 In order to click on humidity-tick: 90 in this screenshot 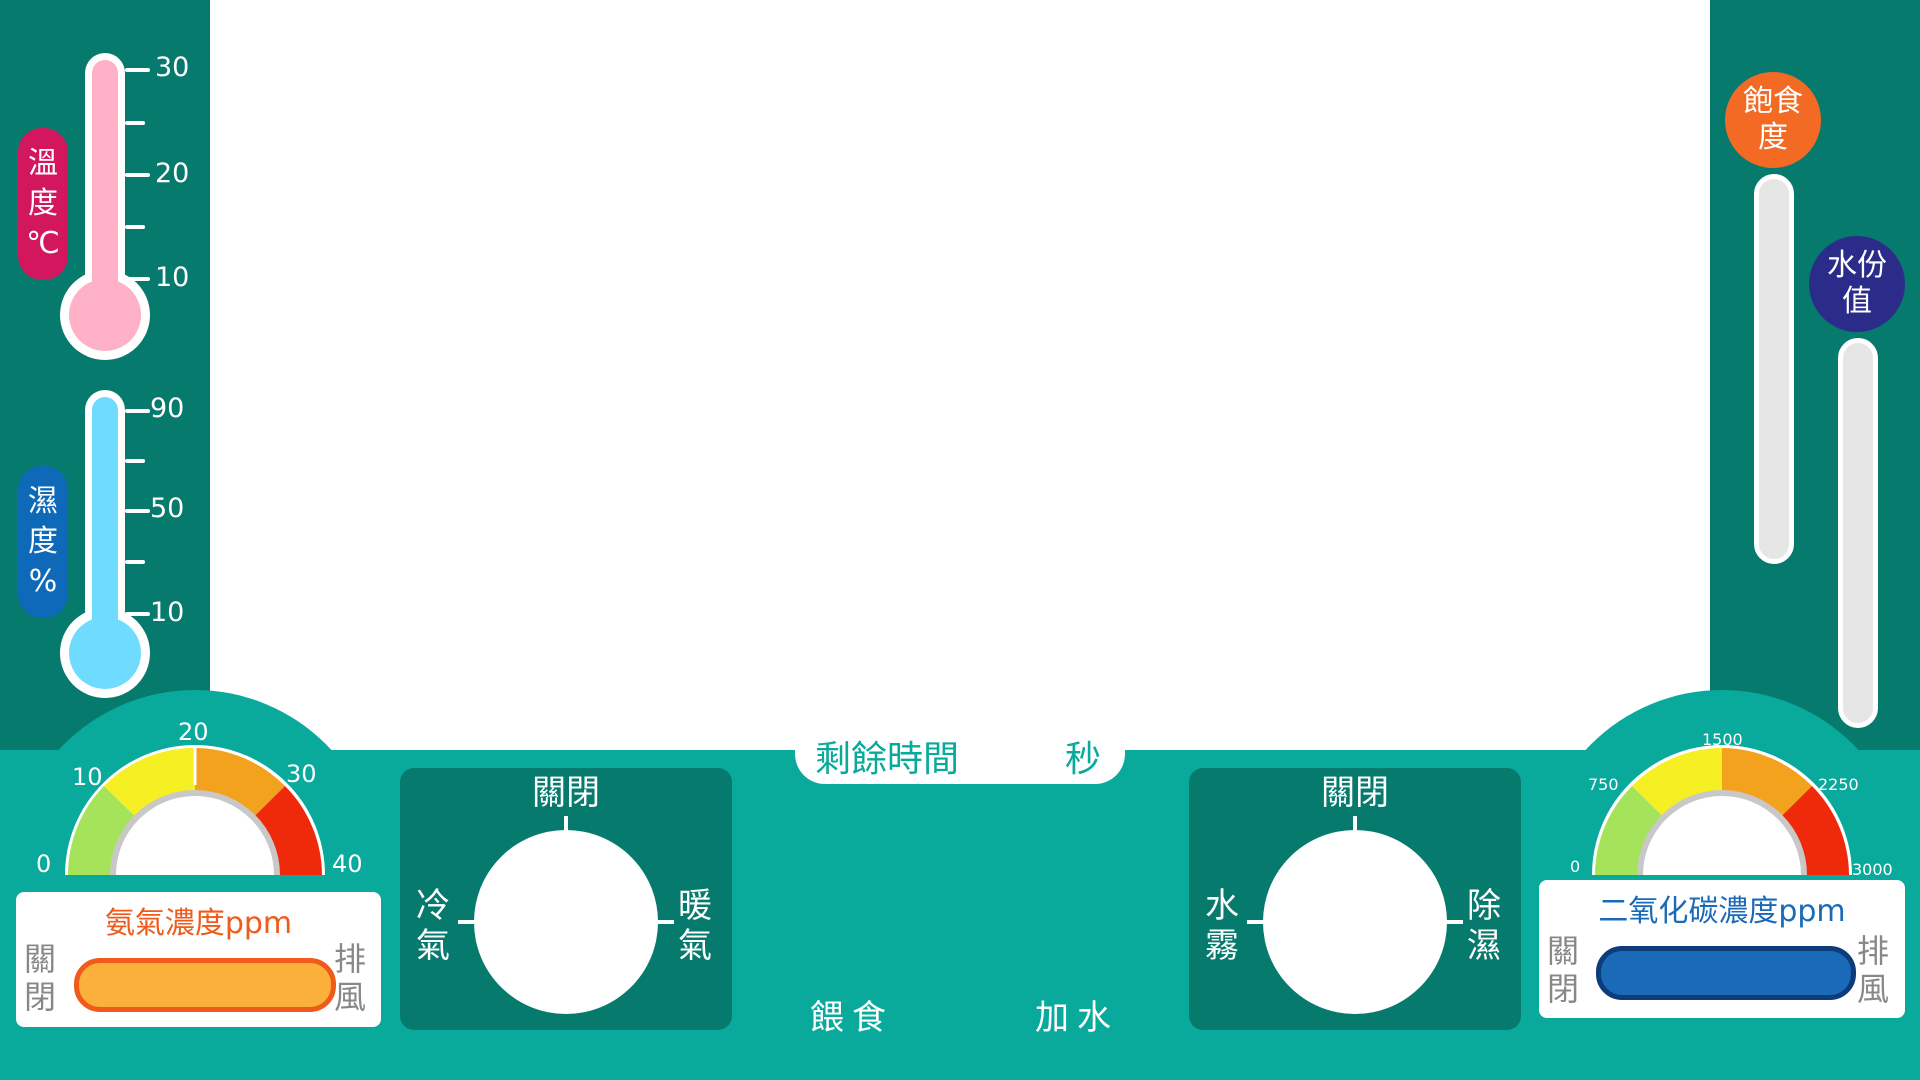, I will do `click(167, 408)`.